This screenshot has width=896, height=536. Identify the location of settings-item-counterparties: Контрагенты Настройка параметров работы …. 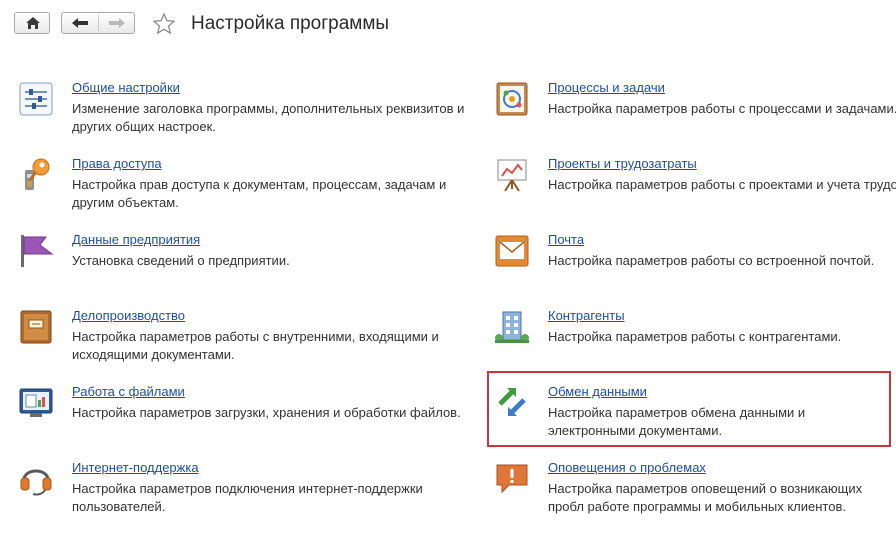
(695, 343).